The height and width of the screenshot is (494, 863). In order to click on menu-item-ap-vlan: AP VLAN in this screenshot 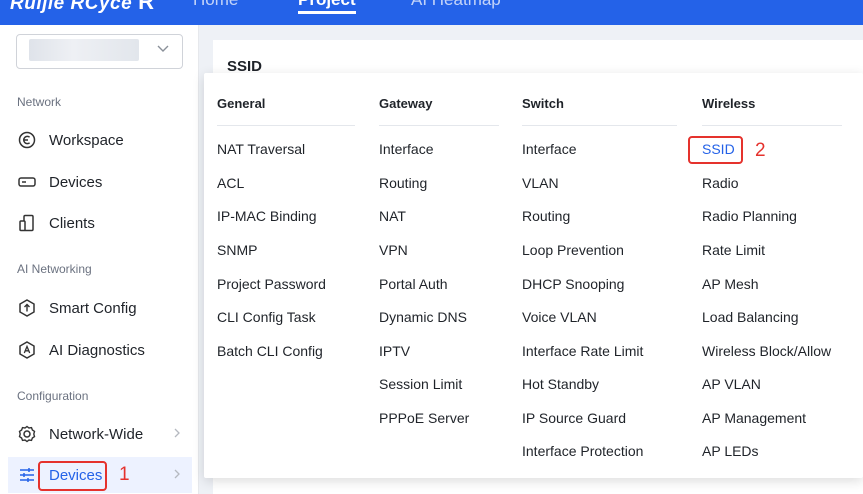, I will do `click(731, 384)`.